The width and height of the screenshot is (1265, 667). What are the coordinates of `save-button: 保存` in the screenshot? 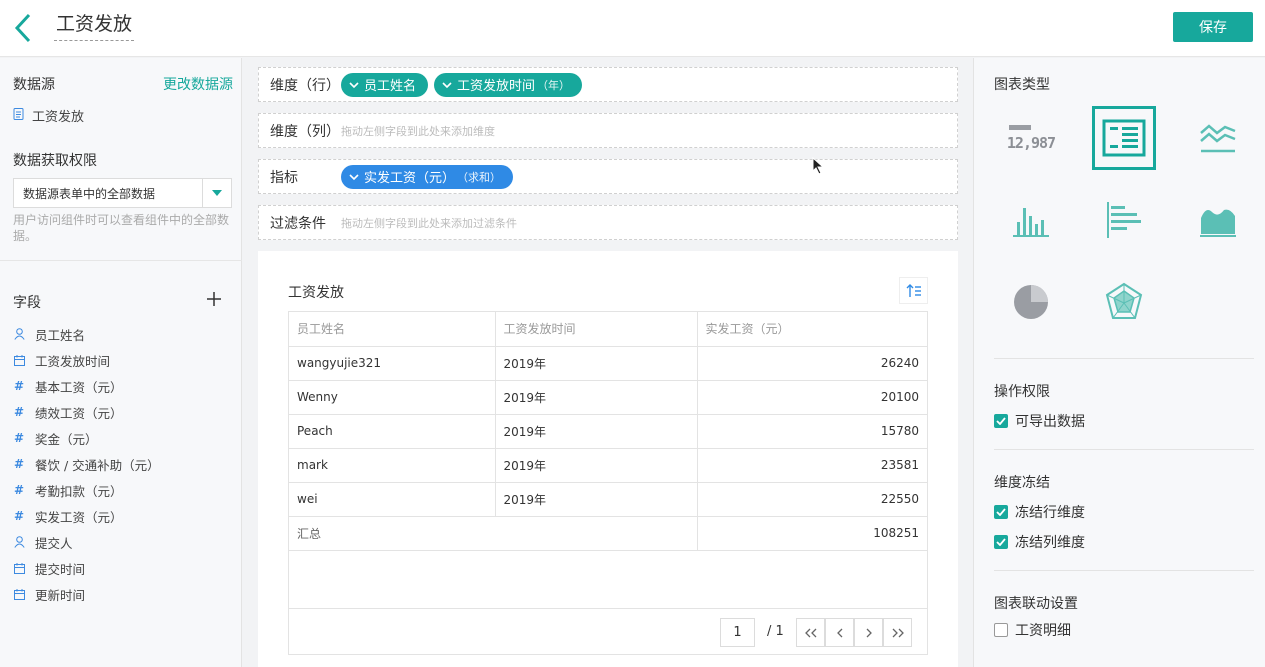 It's located at (1213, 27).